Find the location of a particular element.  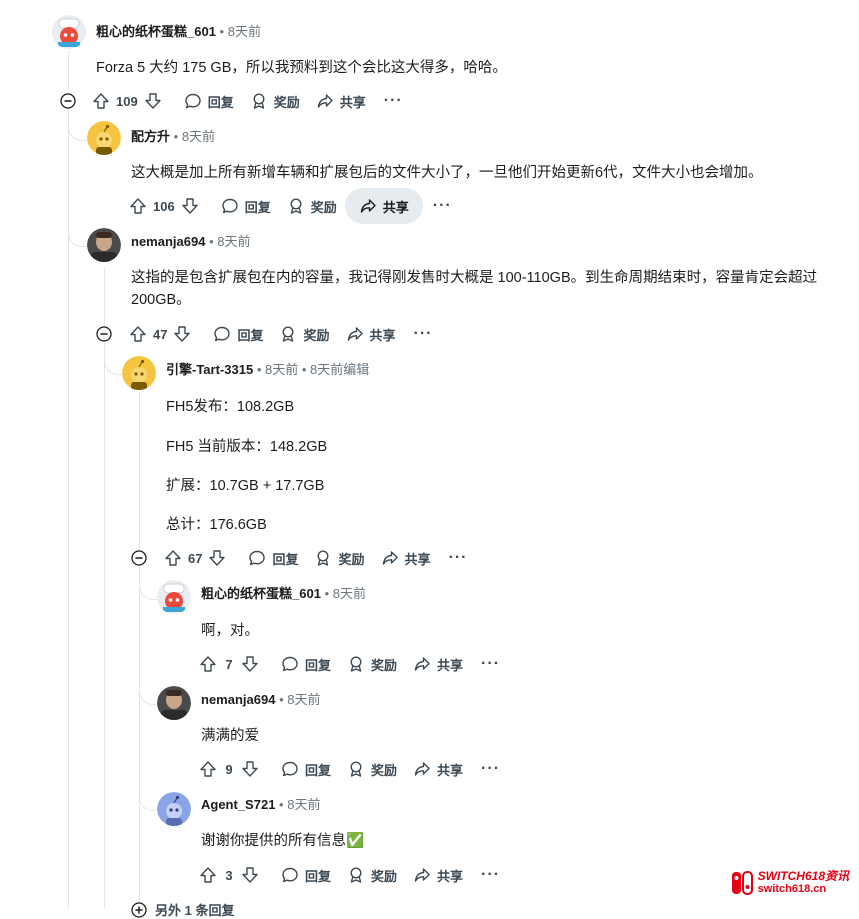

username: 引擎-Tart-3315 is located at coordinates (209, 369).